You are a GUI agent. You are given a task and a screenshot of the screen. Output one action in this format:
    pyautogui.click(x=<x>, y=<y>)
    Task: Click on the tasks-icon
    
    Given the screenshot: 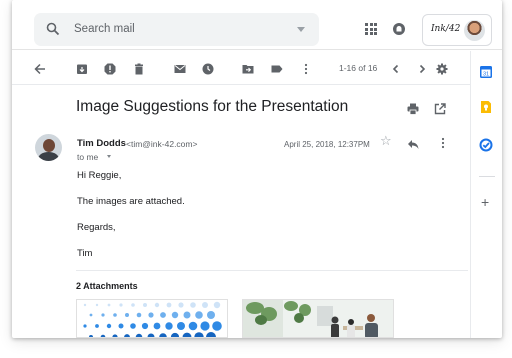 What is the action you would take?
    pyautogui.click(x=486, y=145)
    